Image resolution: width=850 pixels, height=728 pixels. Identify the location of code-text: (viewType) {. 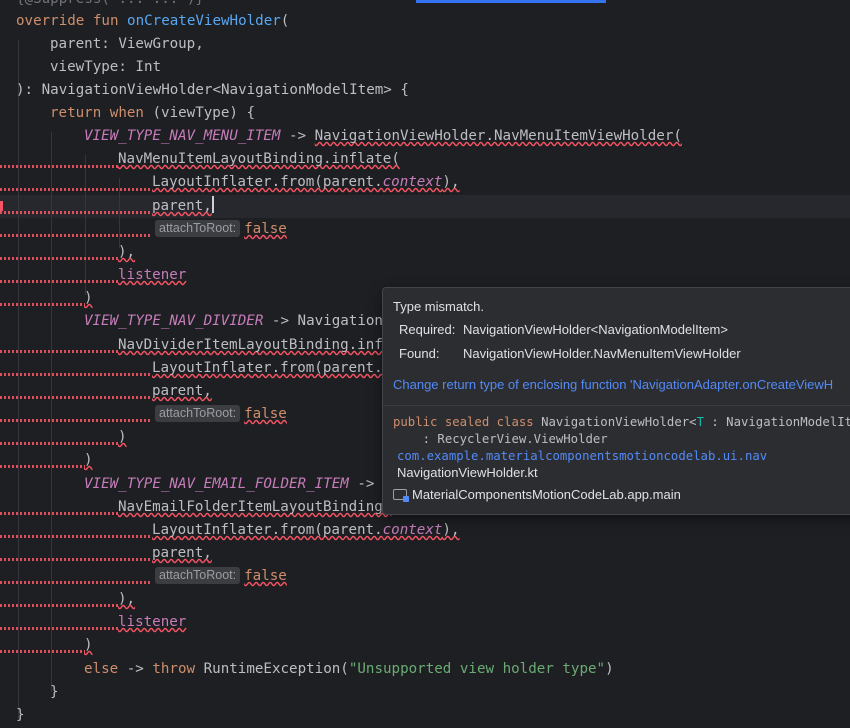
(199, 113).